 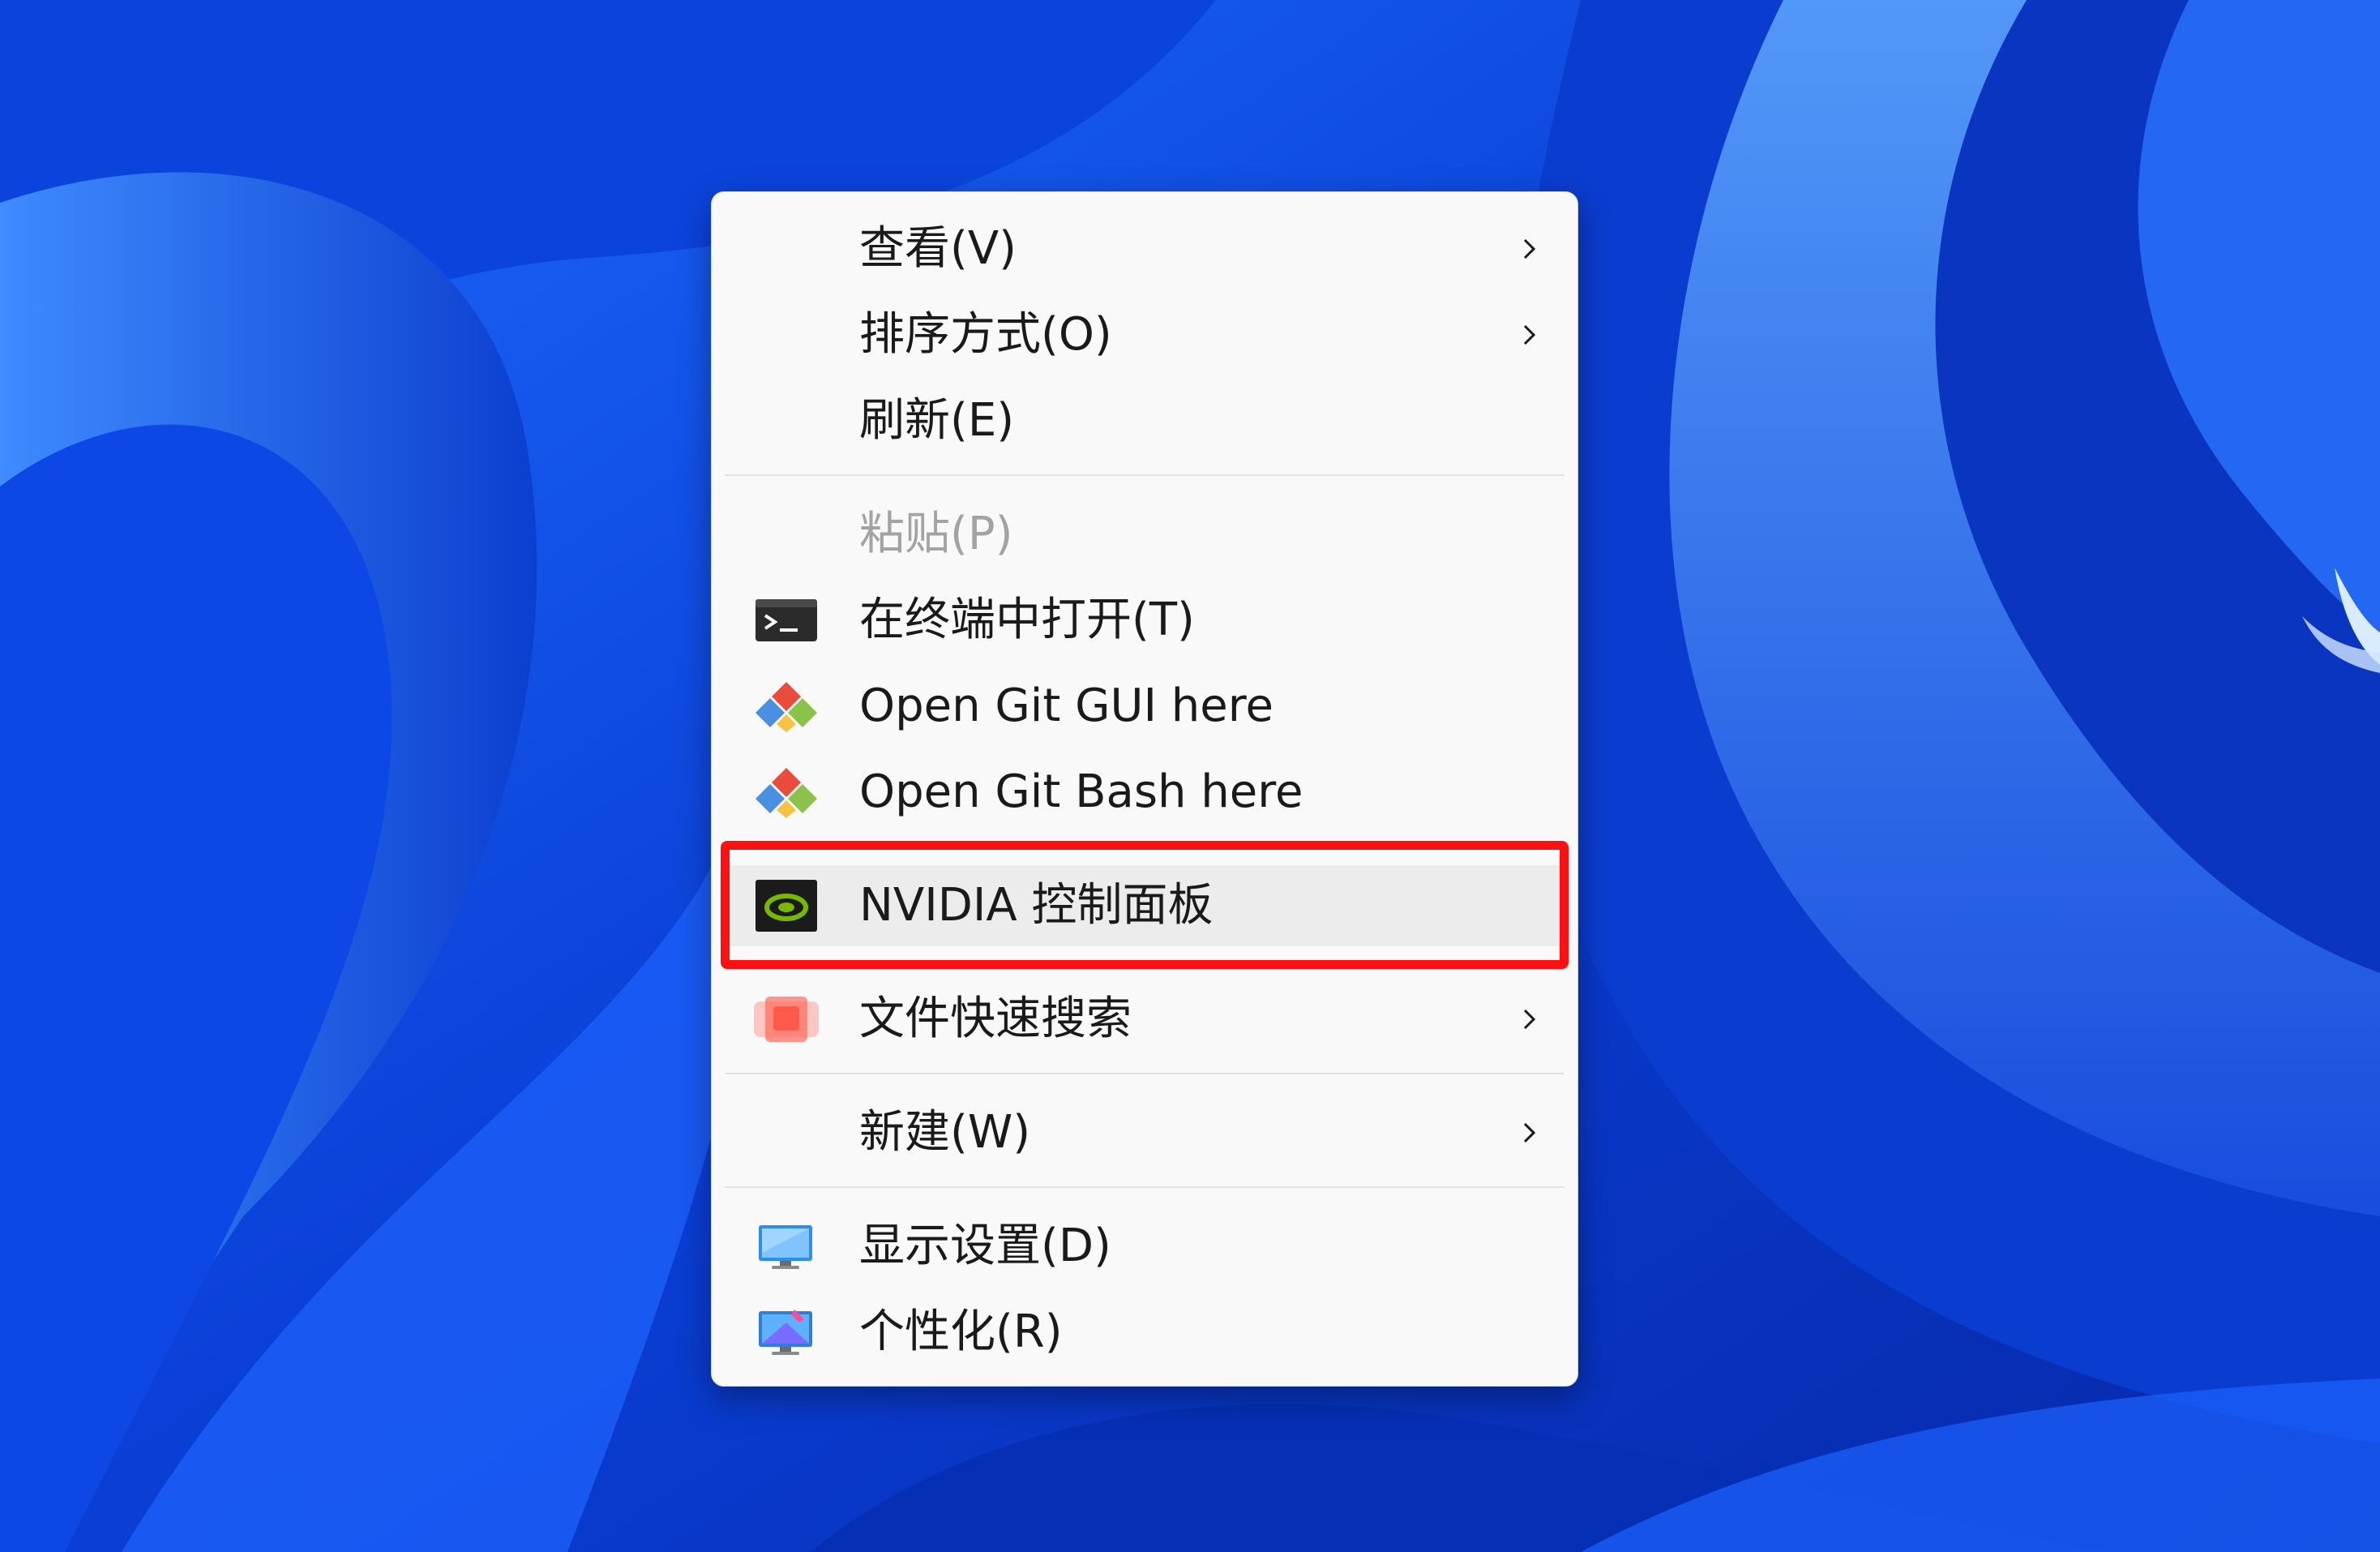 I want to click on menu-item-label: 在终端中打开(T), so click(x=1027, y=620).